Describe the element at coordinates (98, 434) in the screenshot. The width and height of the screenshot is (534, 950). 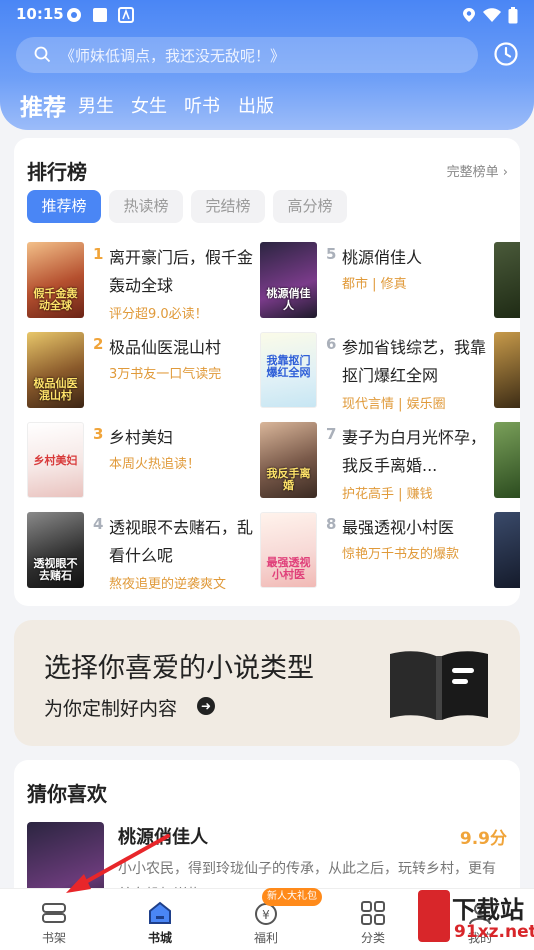
I see `rank-number: 3` at that location.